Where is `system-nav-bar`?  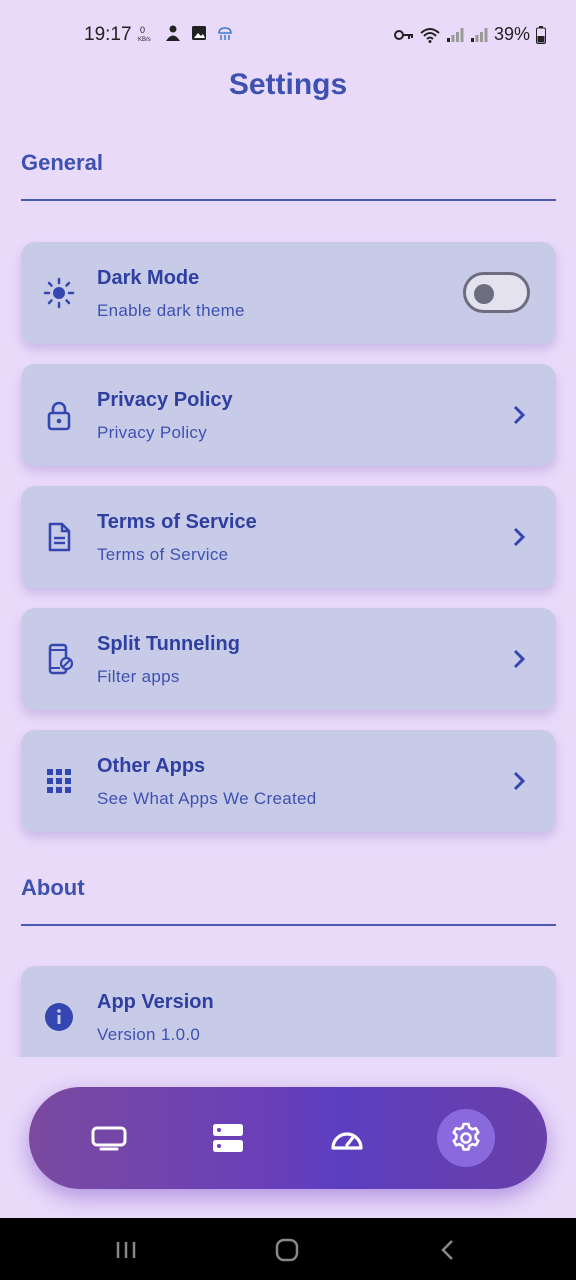
system-nav-bar is located at coordinates (288, 1249).